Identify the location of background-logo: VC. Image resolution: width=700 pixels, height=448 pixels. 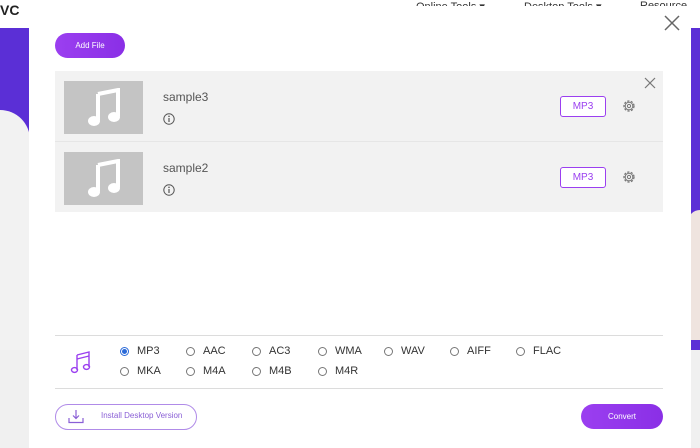
(10, 10).